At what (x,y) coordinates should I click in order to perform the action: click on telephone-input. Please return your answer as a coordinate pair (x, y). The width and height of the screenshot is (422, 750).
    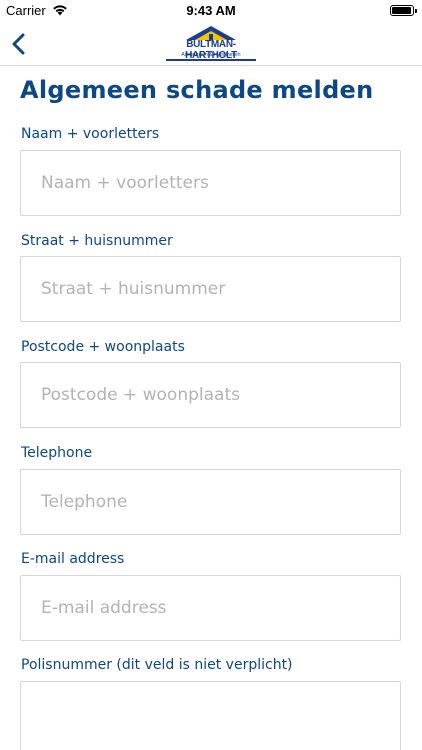
    Looking at the image, I should click on (210, 502).